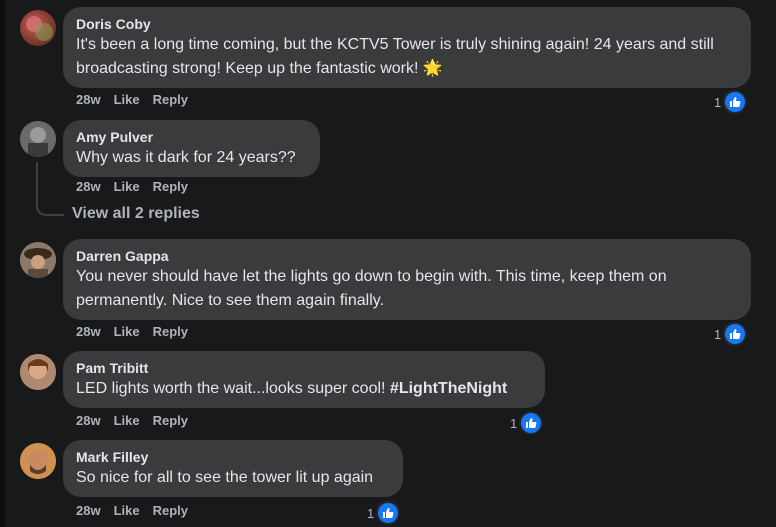 The width and height of the screenshot is (776, 527). What do you see at coordinates (407, 24) in the screenshot?
I see `comment-author: Doris Coby` at bounding box center [407, 24].